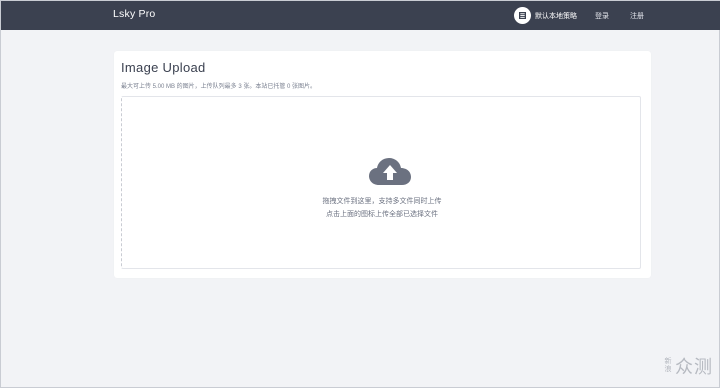 This screenshot has height=388, width=720. Describe the element at coordinates (390, 172) in the screenshot. I see `cloud-upload-icon` at that location.